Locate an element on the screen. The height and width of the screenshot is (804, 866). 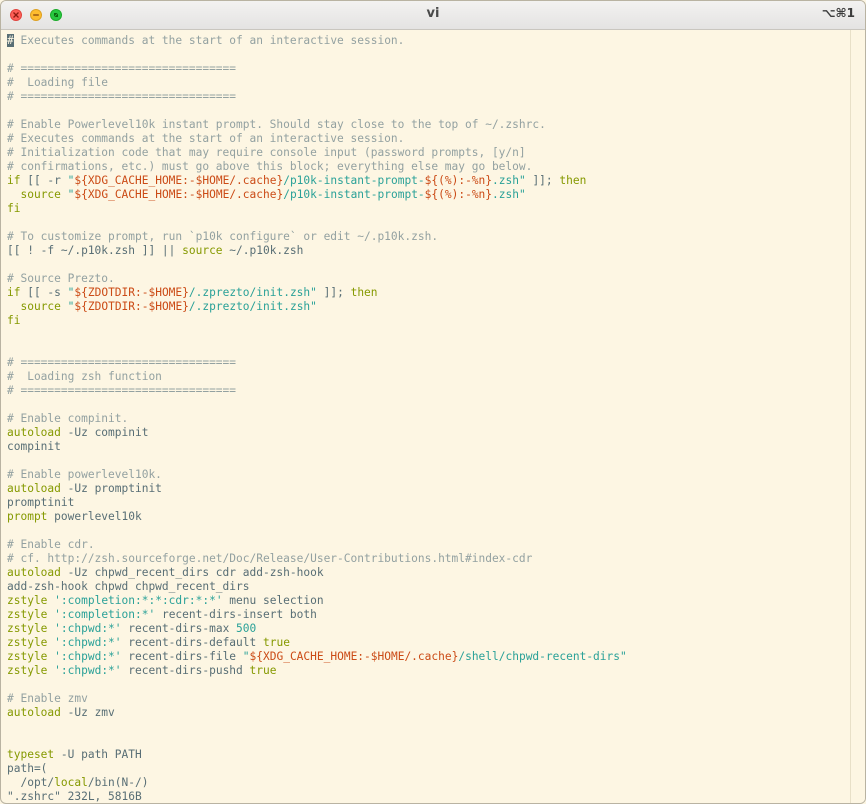
code-token: -Uz compinit is located at coordinates (104, 432).